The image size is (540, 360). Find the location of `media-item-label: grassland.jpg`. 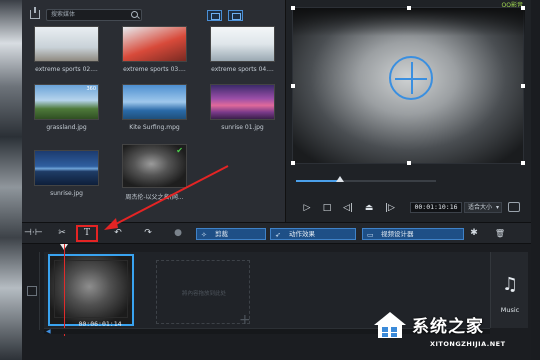

media-item-label: grassland.jpg is located at coordinates (66, 127).